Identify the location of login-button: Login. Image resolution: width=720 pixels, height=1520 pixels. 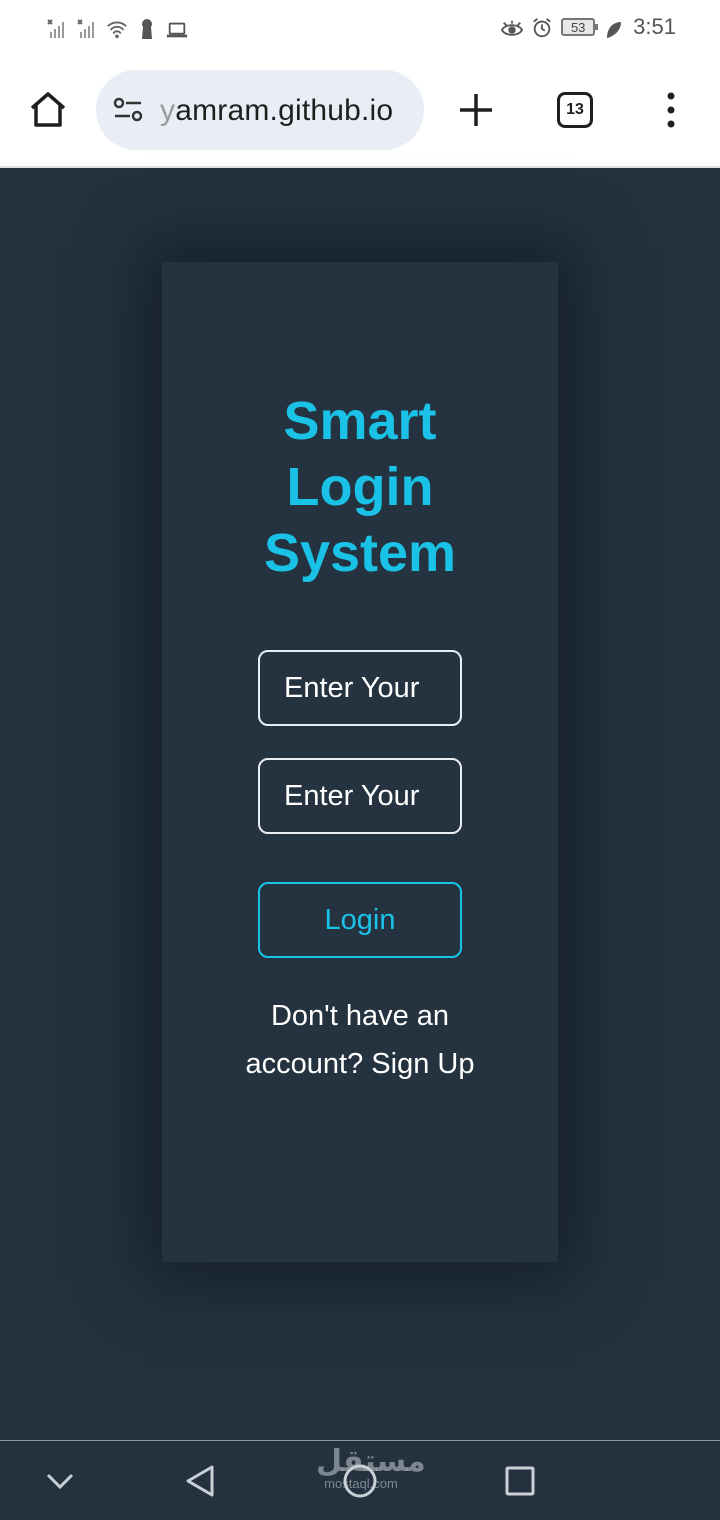
(360, 920).